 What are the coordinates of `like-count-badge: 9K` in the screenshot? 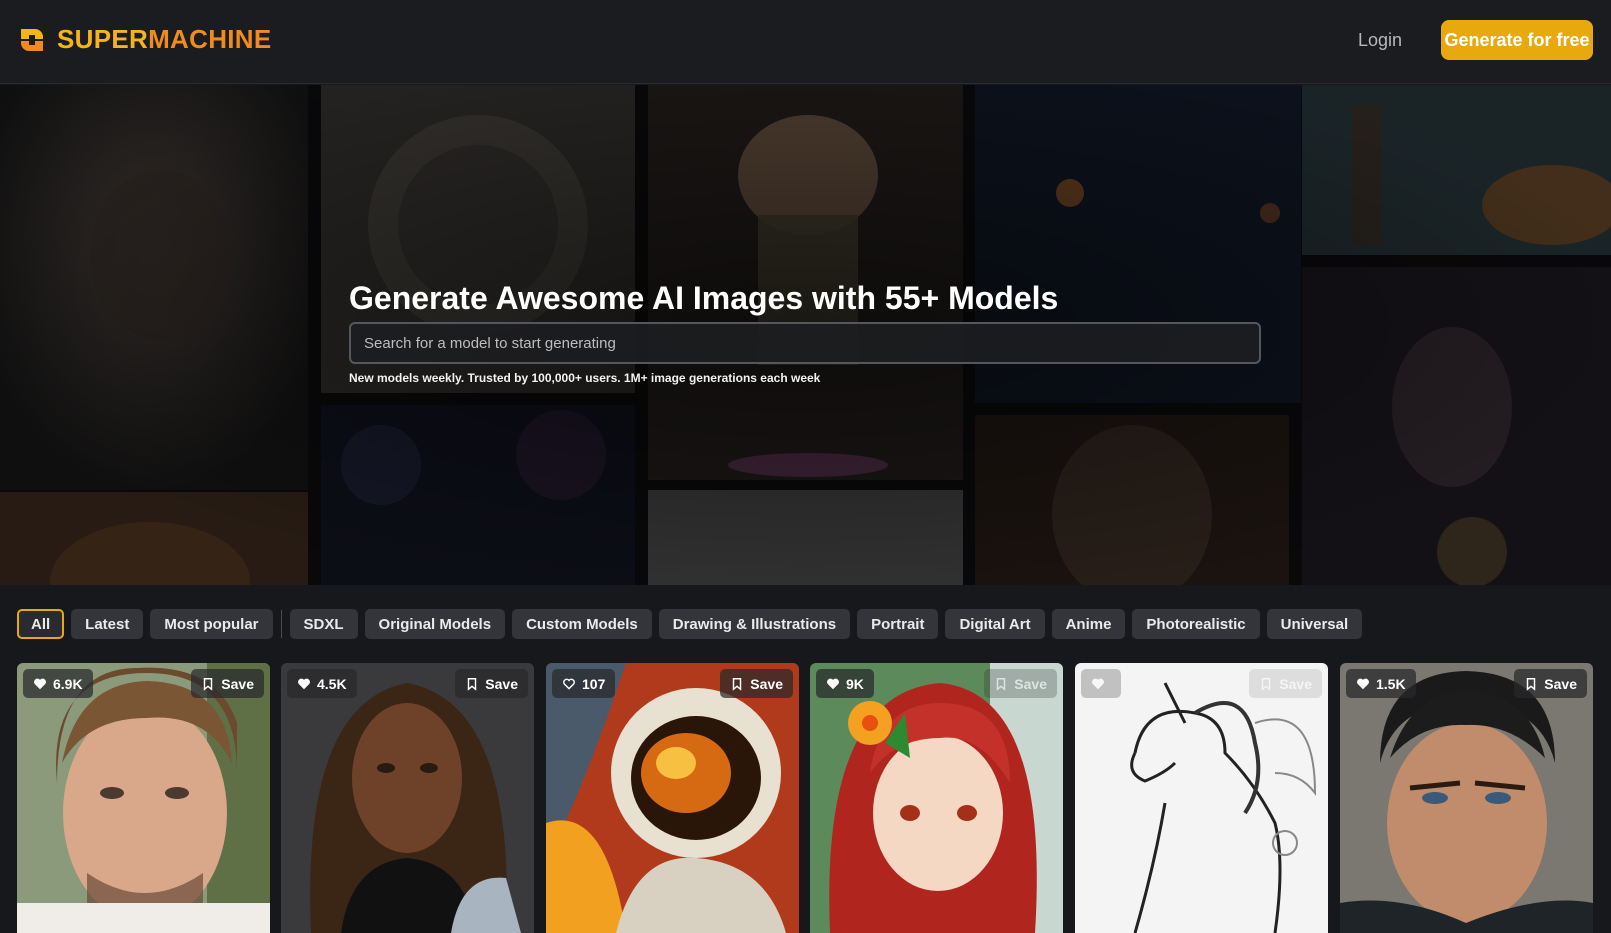 It's located at (845, 683).